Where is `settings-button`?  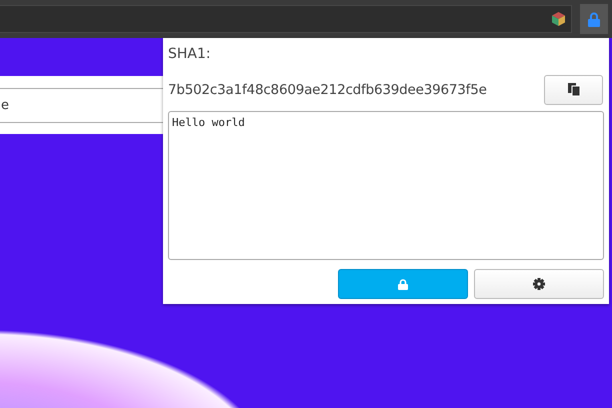
settings-button is located at coordinates (539, 284).